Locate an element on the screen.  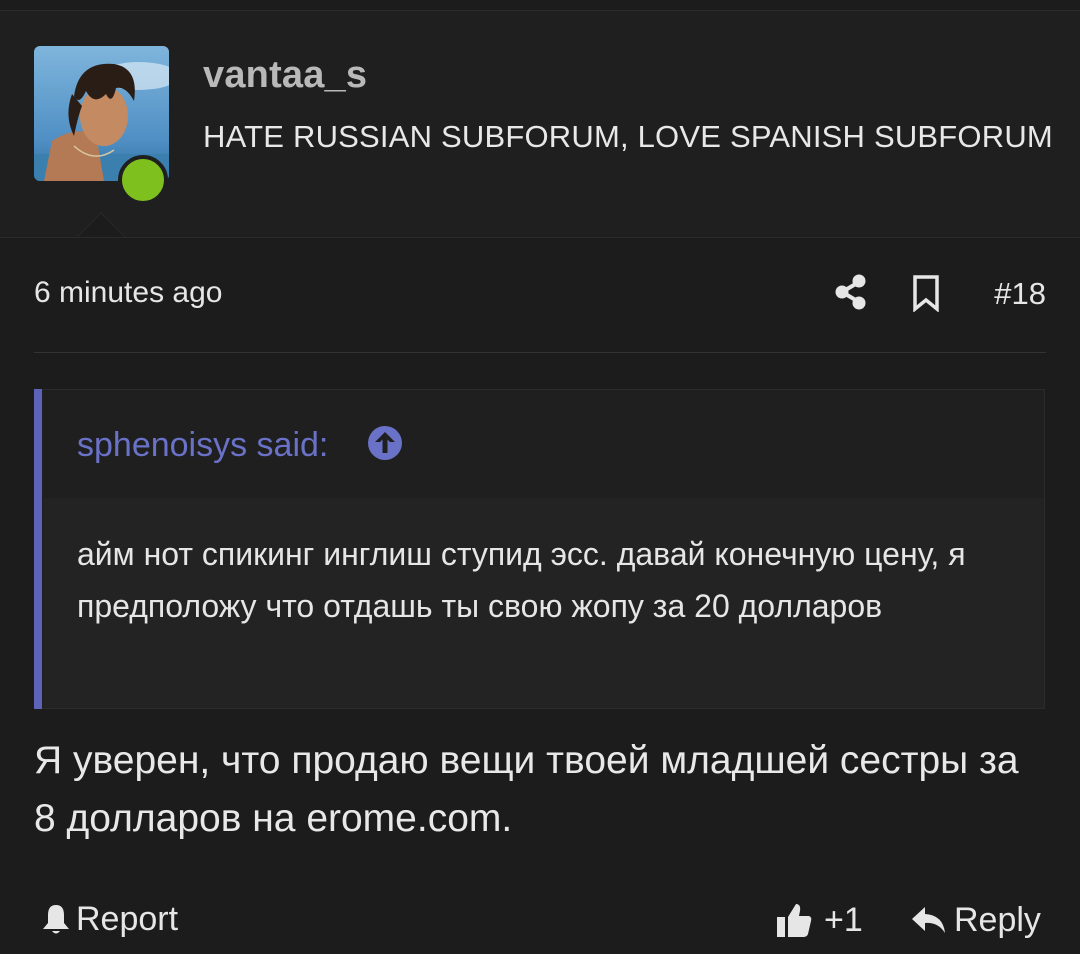
like-button: +1 is located at coordinates (818, 920).